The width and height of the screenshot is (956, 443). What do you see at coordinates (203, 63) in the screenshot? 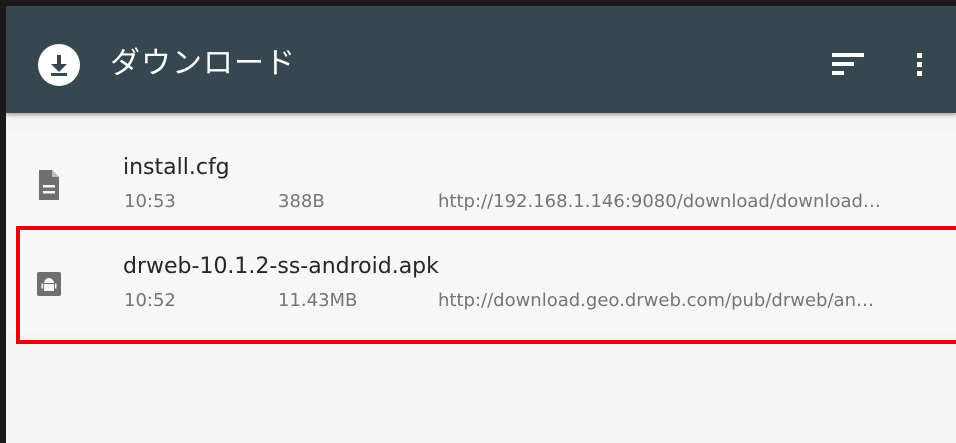
I see `page-title: ダウンロード` at bounding box center [203, 63].